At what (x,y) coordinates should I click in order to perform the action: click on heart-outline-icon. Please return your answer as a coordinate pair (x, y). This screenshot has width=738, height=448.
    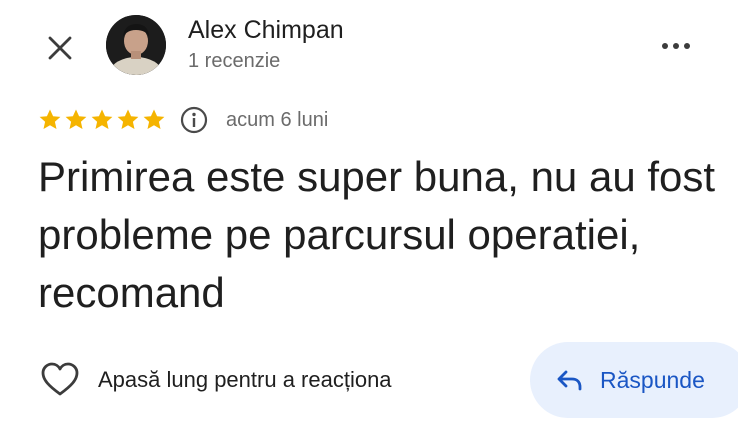
    Looking at the image, I should click on (60, 379).